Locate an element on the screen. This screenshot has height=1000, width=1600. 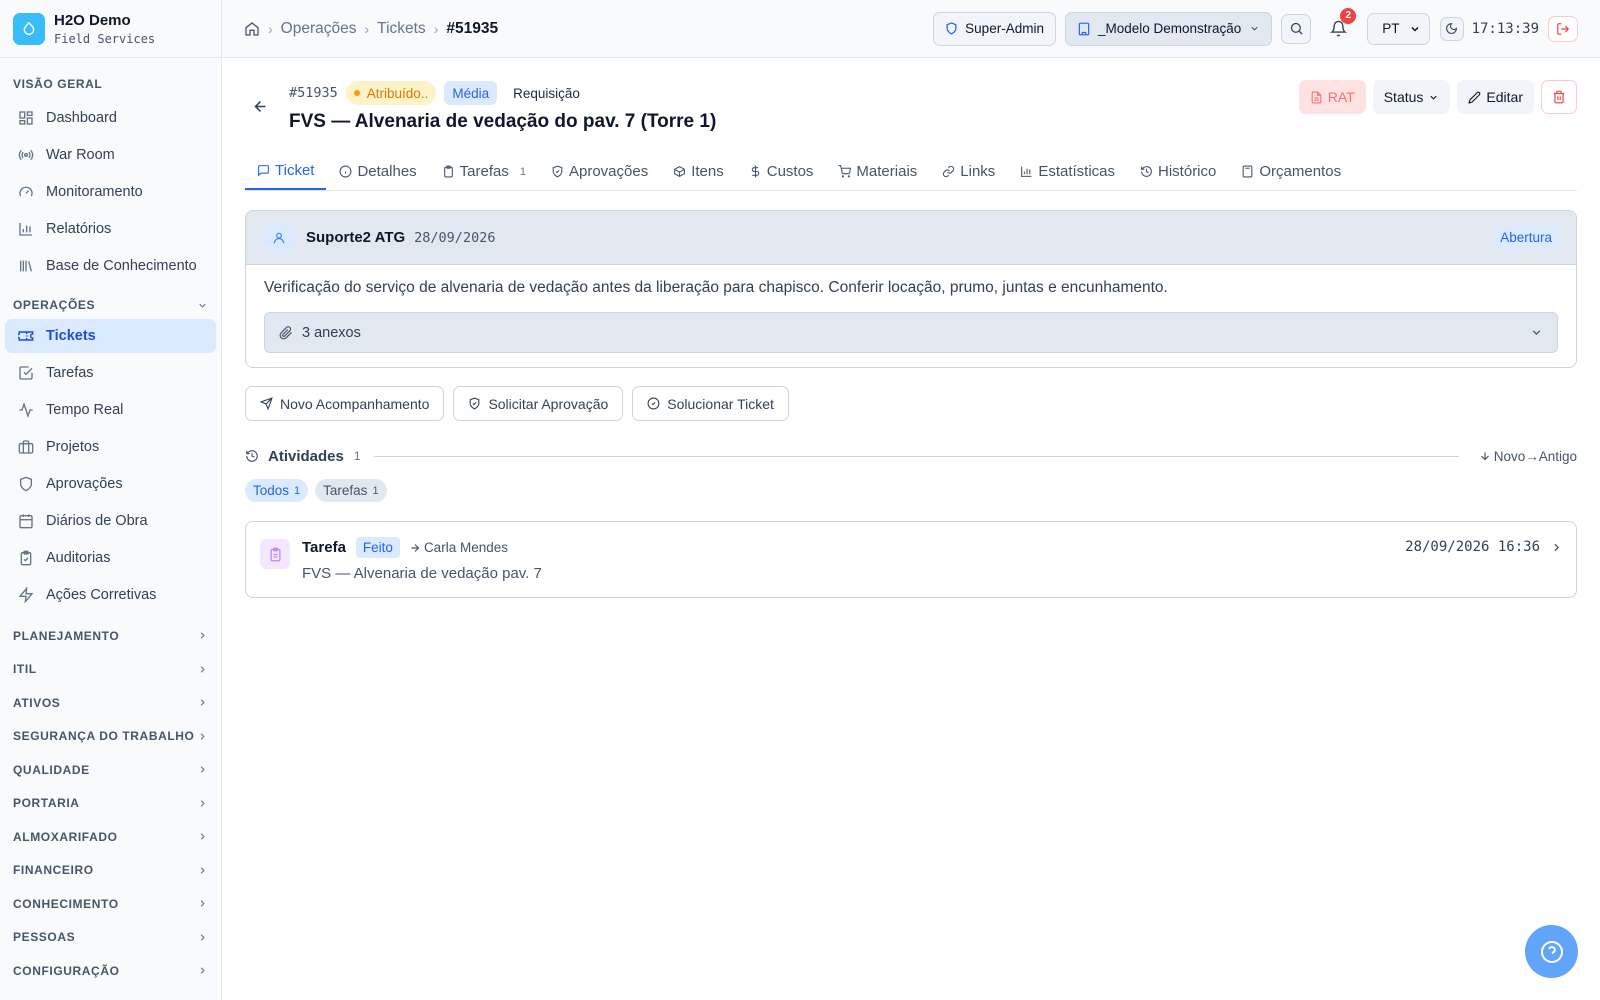
section-label: SEGURANÇA DO TRABALHO is located at coordinates (104, 736).